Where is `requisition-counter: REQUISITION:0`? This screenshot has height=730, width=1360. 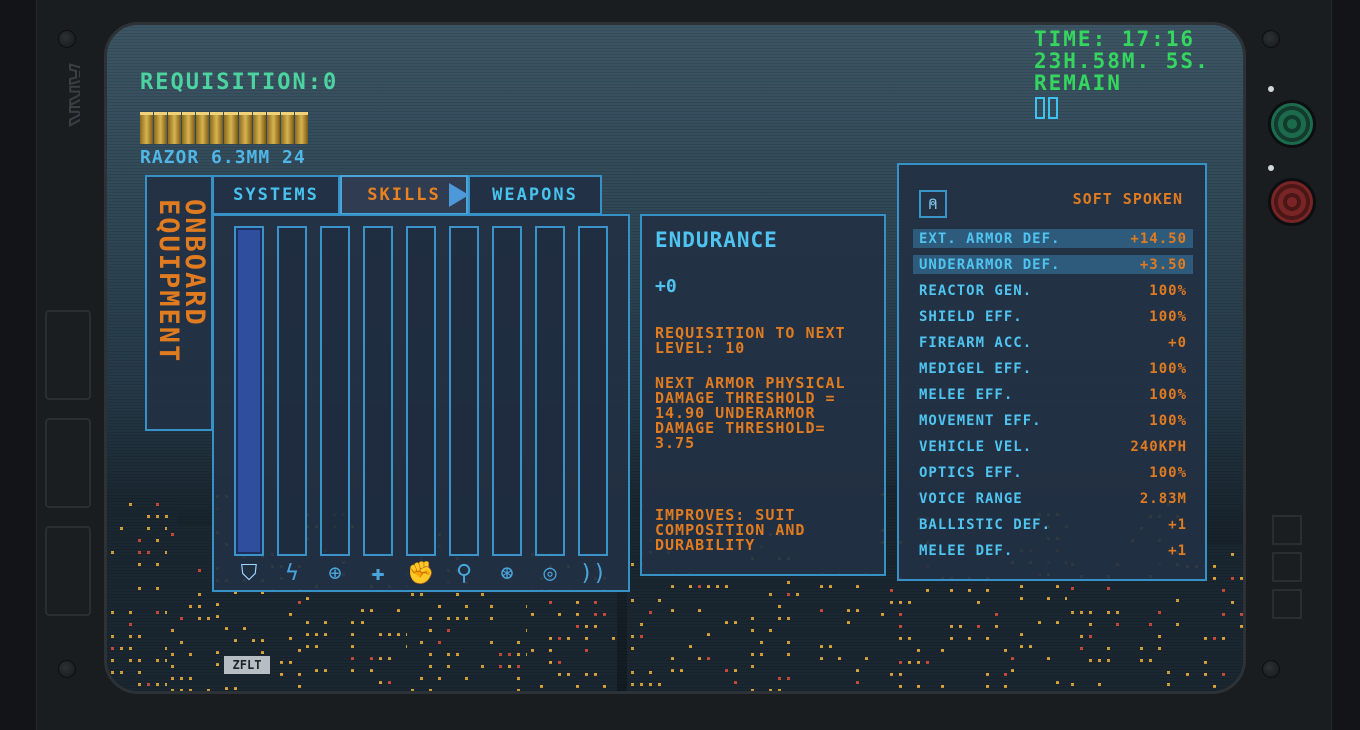 requisition-counter: REQUISITION:0 is located at coordinates (239, 82).